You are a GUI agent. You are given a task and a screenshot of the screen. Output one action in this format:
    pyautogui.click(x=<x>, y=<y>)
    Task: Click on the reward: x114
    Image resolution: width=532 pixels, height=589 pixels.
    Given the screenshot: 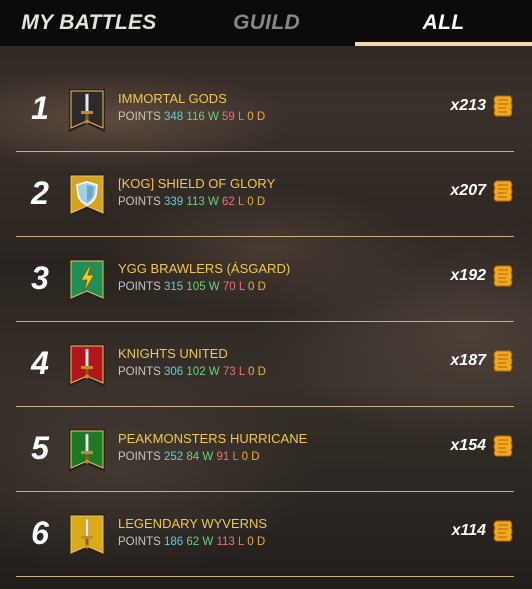 What is the action you would take?
    pyautogui.click(x=483, y=531)
    